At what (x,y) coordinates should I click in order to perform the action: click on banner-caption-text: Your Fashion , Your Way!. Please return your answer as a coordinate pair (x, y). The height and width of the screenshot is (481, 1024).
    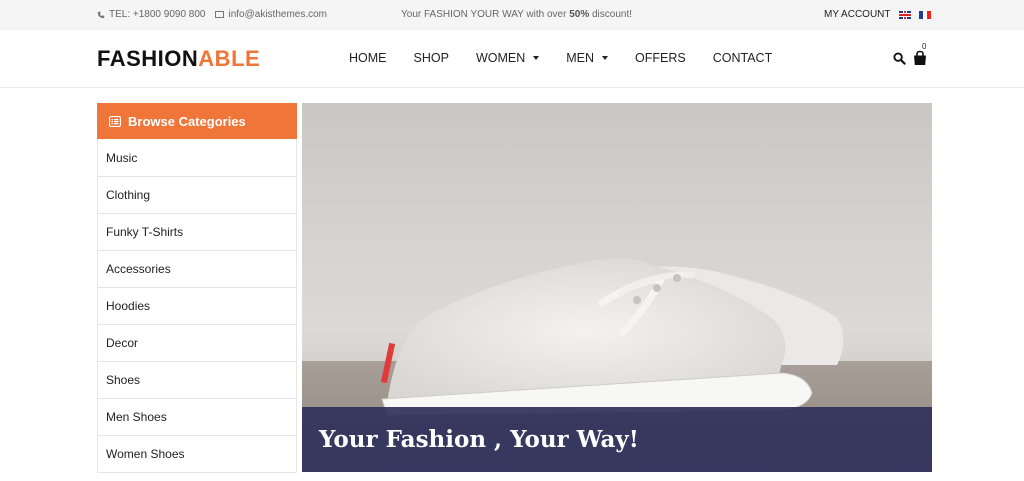
    Looking at the image, I should click on (479, 439).